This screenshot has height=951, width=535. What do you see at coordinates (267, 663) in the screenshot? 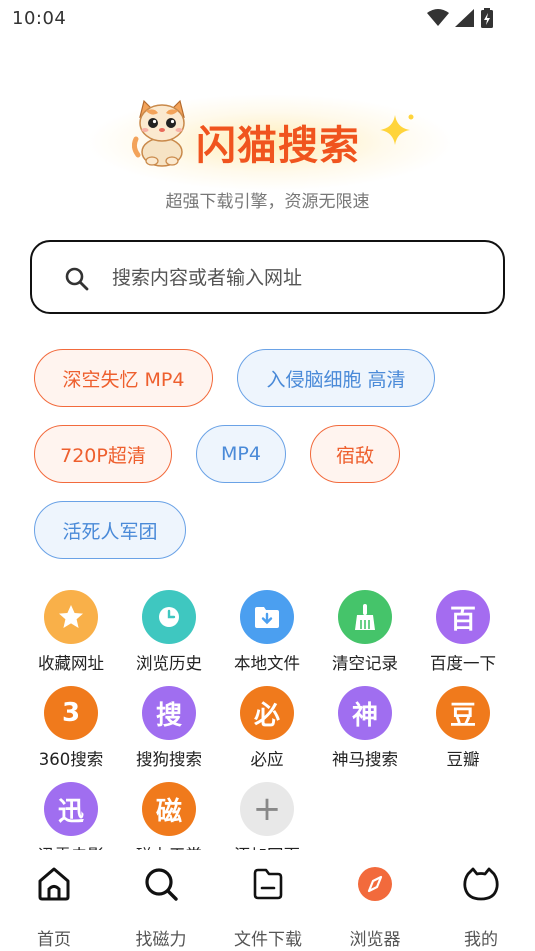
I see `shortcut-label: 本地文件` at bounding box center [267, 663].